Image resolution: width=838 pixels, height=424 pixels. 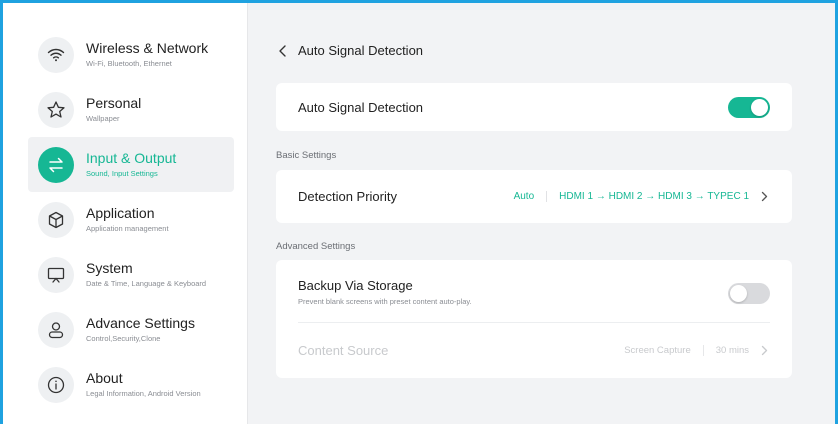 What do you see at coordinates (104, 378) in the screenshot?
I see `sidebar-item-label: About` at bounding box center [104, 378].